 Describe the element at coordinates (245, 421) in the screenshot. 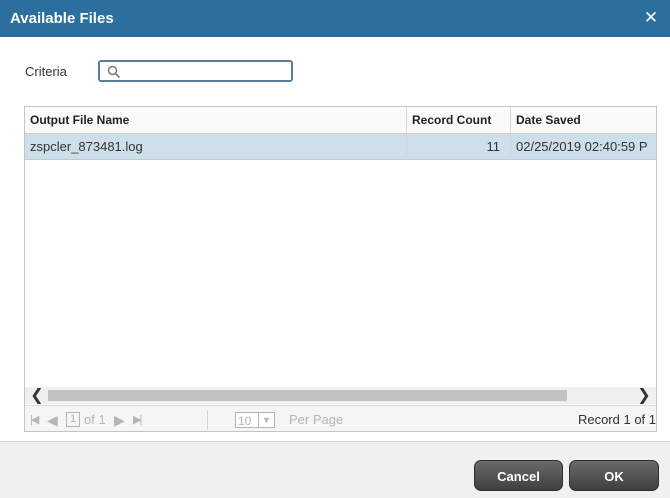

I see `page-size-value: 10` at that location.